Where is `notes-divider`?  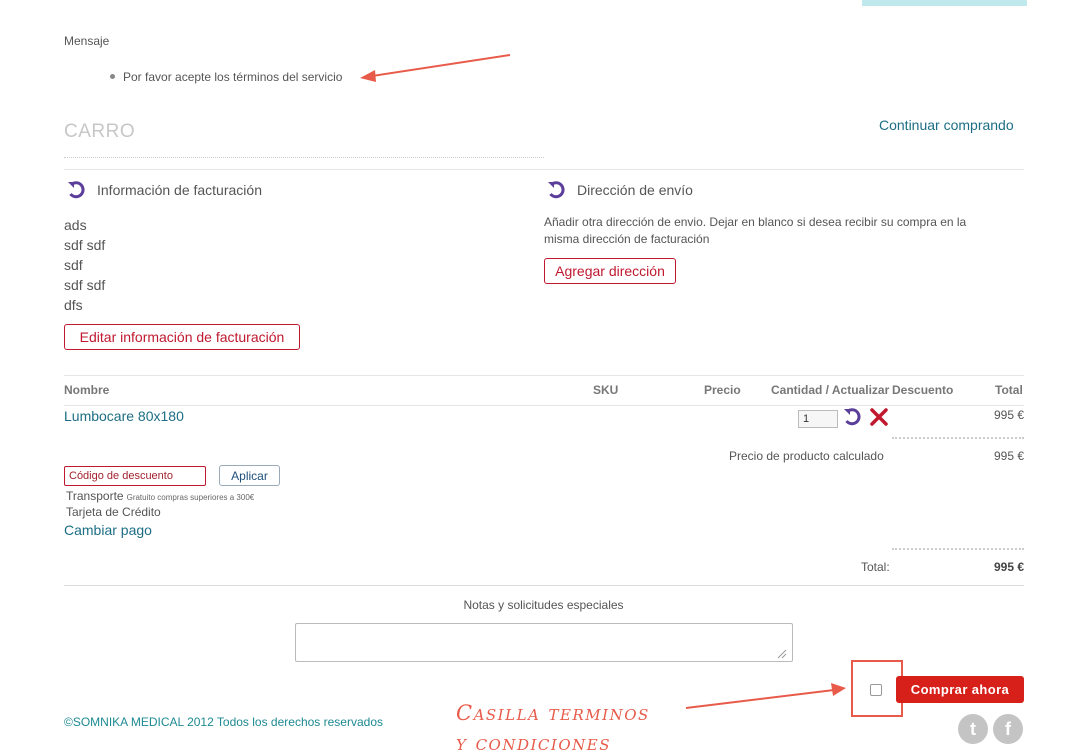 notes-divider is located at coordinates (544, 585).